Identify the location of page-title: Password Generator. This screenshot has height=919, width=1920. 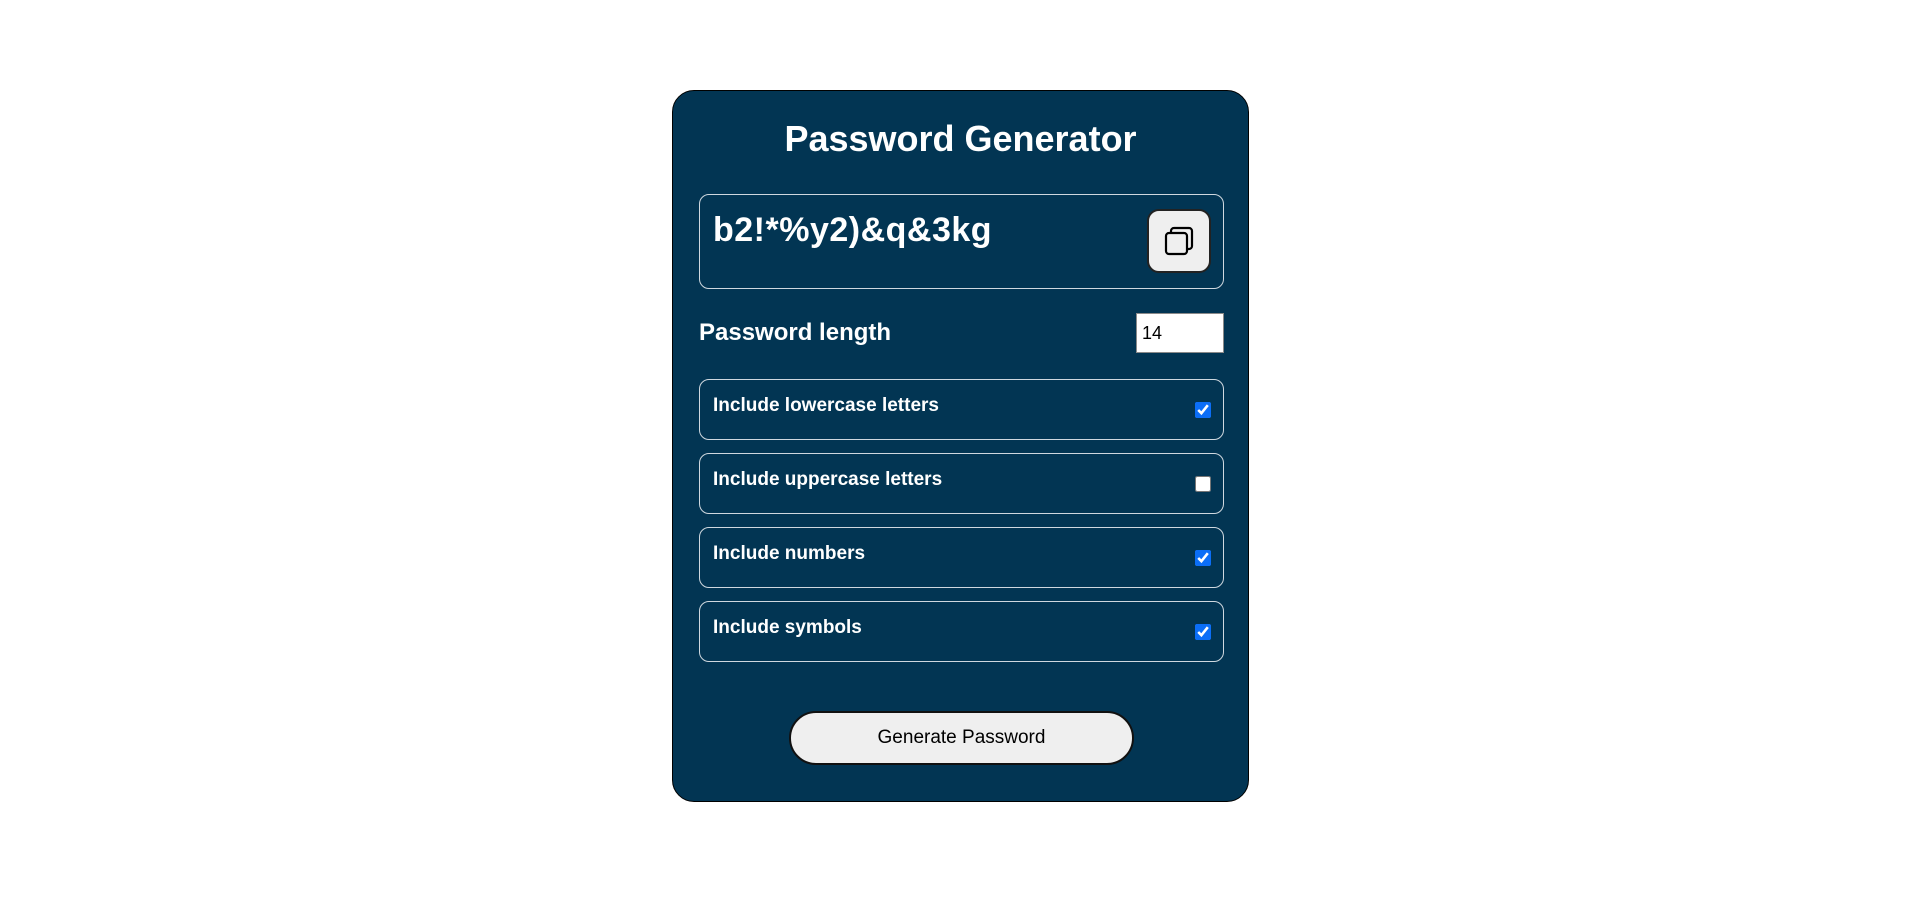
(960, 138).